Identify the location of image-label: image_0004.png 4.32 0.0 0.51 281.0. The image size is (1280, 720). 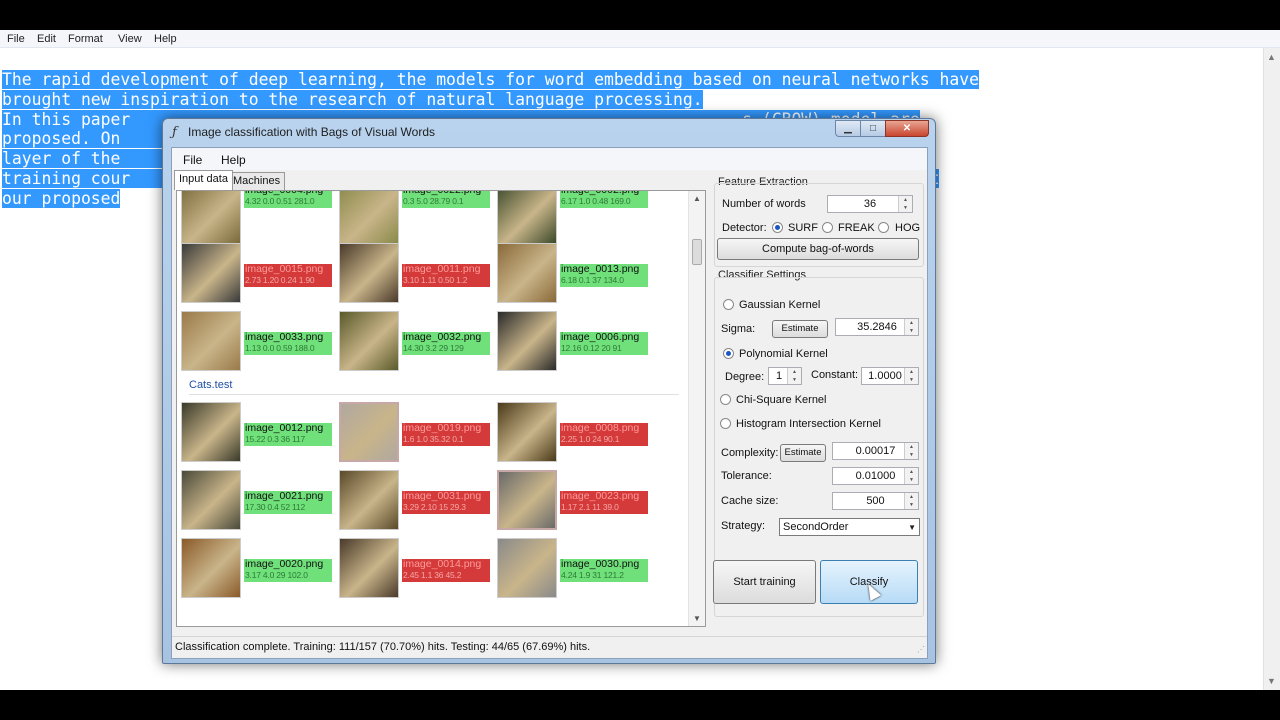
(288, 199).